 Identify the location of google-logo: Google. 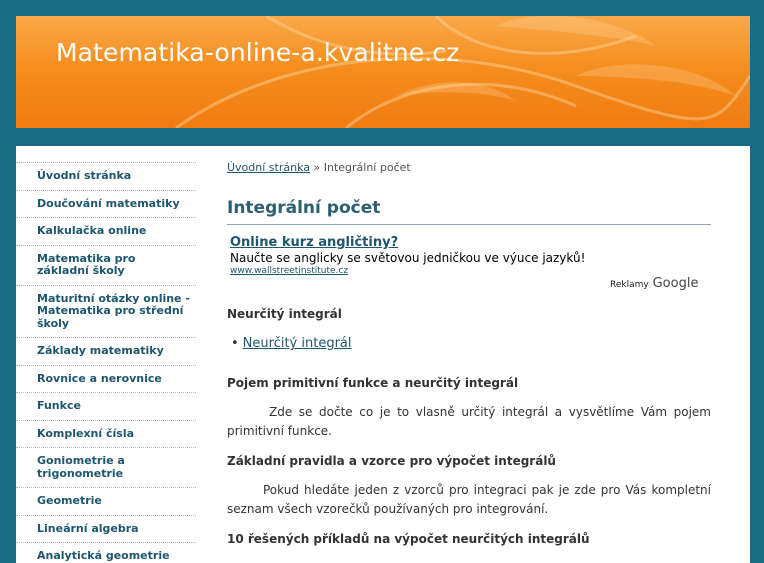
(675, 283).